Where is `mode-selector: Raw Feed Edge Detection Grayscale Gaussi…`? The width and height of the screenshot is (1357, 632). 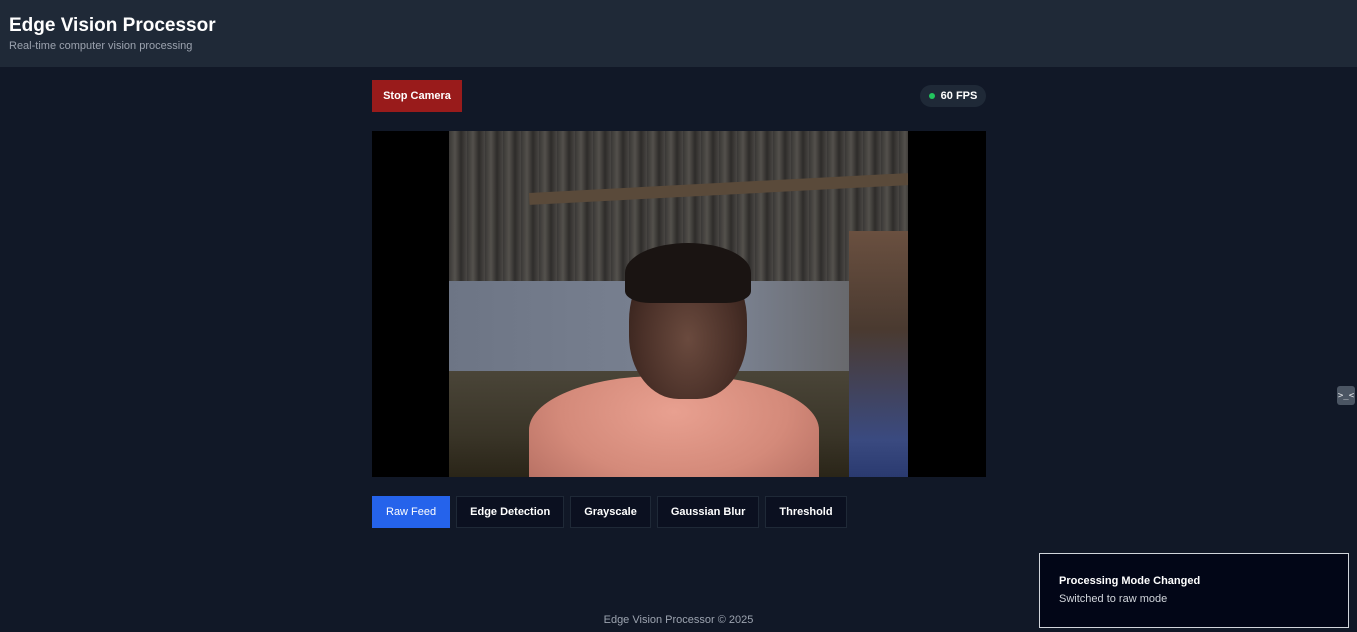 mode-selector: Raw Feed Edge Detection Grayscale Gaussi… is located at coordinates (609, 512).